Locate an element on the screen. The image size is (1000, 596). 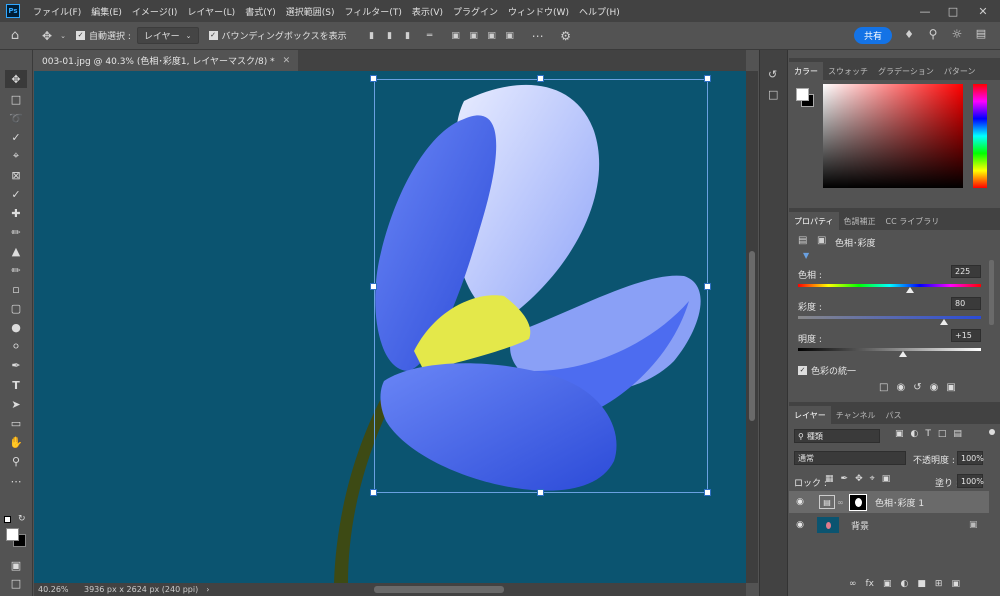
opacity-input: 100% is located at coordinates (970, 458).